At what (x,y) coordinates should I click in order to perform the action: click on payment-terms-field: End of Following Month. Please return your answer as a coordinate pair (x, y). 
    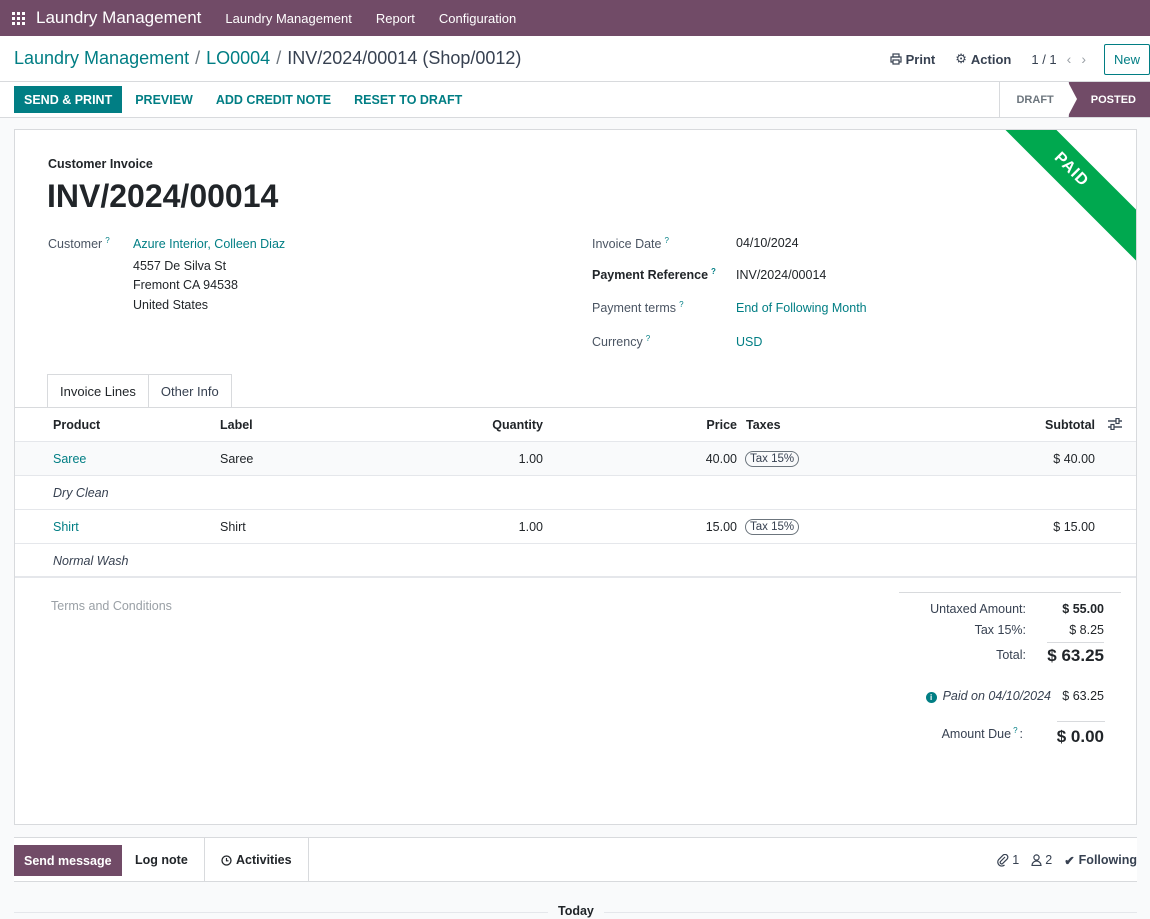
    Looking at the image, I should click on (801, 308).